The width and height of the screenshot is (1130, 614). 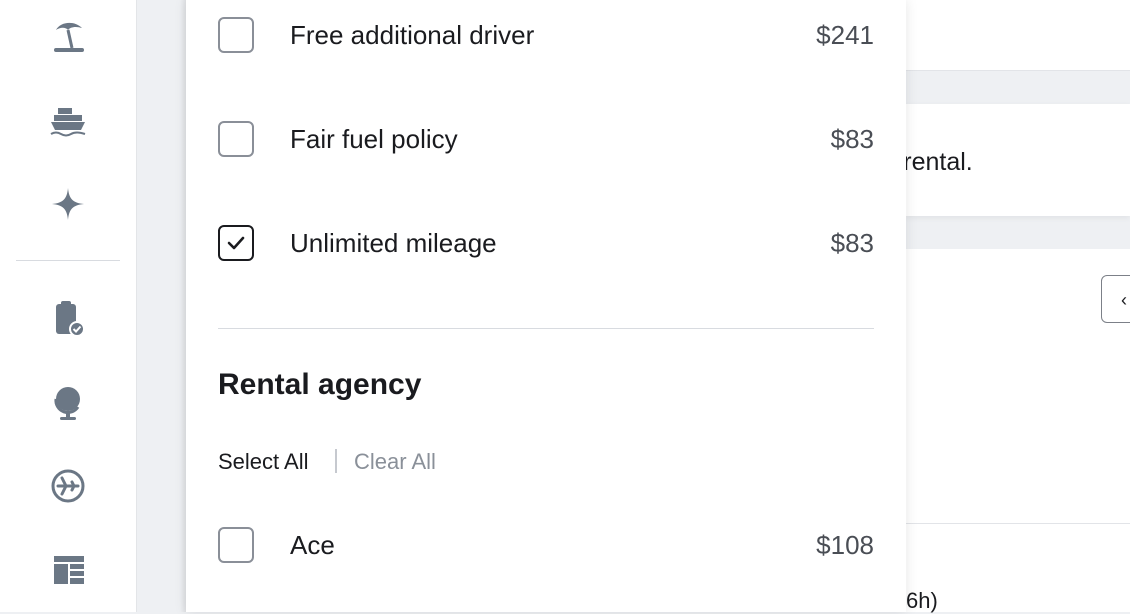 I want to click on flight-status-icon, so click(x=68, y=486).